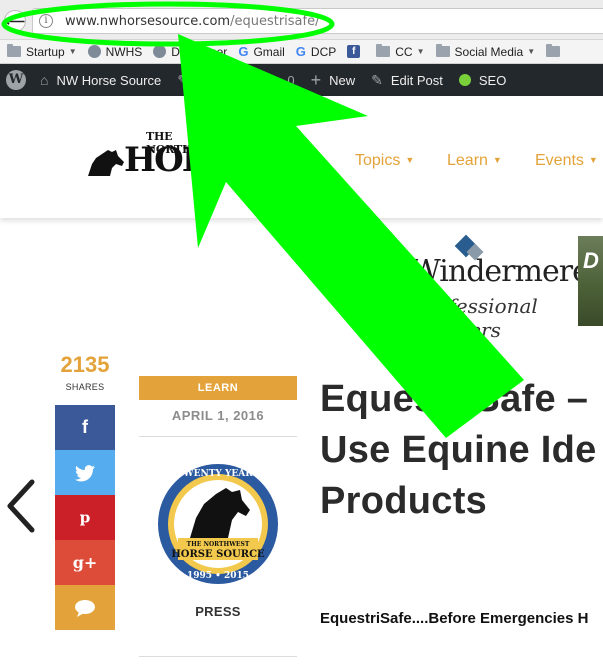 The width and height of the screenshot is (603, 664). What do you see at coordinates (183, 79) in the screenshot?
I see `brush-icon: ✎` at bounding box center [183, 79].